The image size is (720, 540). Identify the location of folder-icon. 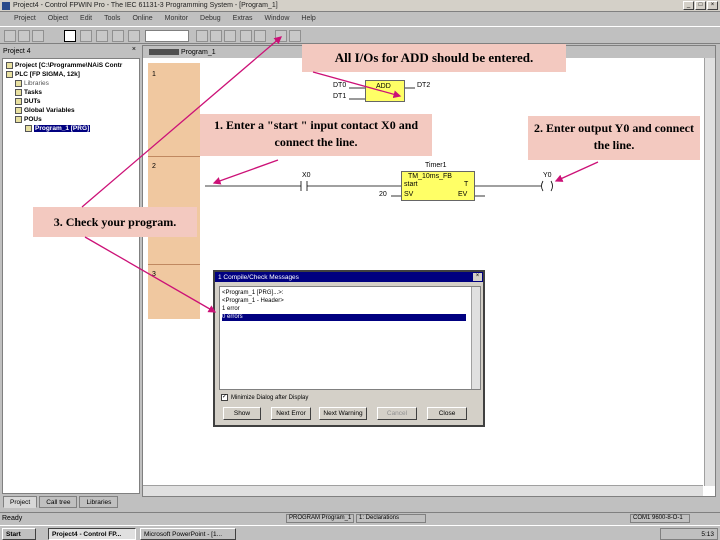
(9, 65).